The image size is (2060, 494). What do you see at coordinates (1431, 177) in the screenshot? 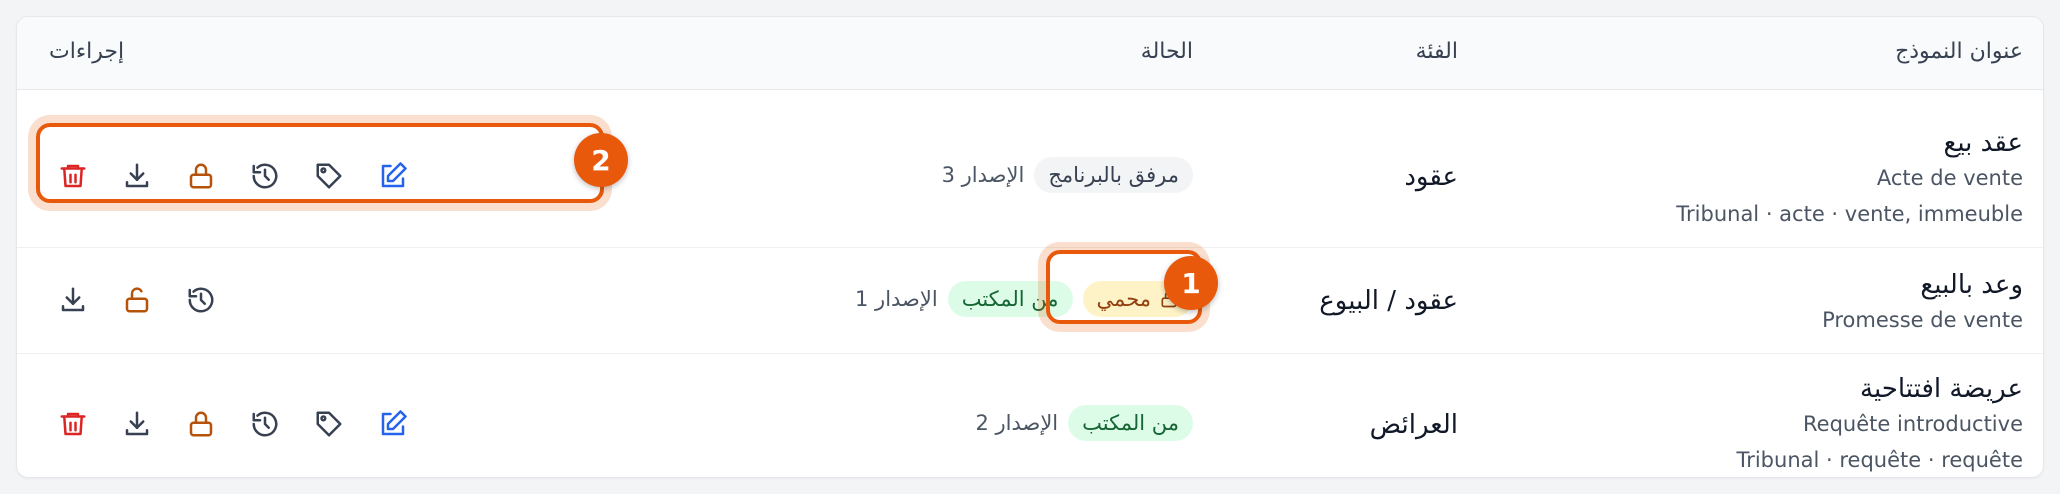
I see `template-category: عقود` at bounding box center [1431, 177].